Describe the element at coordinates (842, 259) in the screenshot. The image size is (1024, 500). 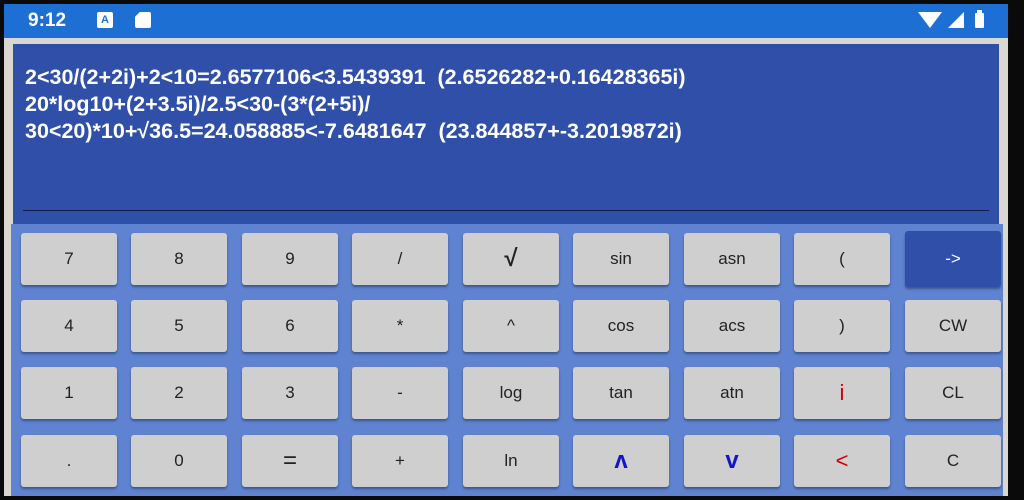
I see `key-open-paren: (` at that location.